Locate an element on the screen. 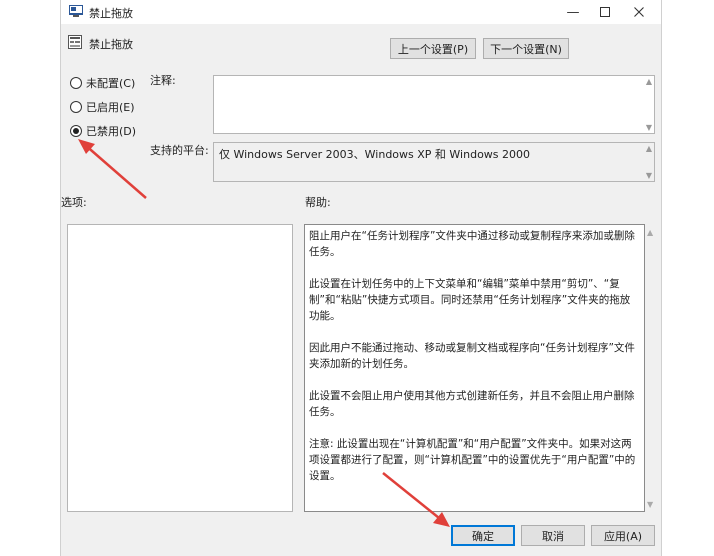 The height and width of the screenshot is (556, 714). help-scroll-down-icon: ▼ is located at coordinates (650, 504).